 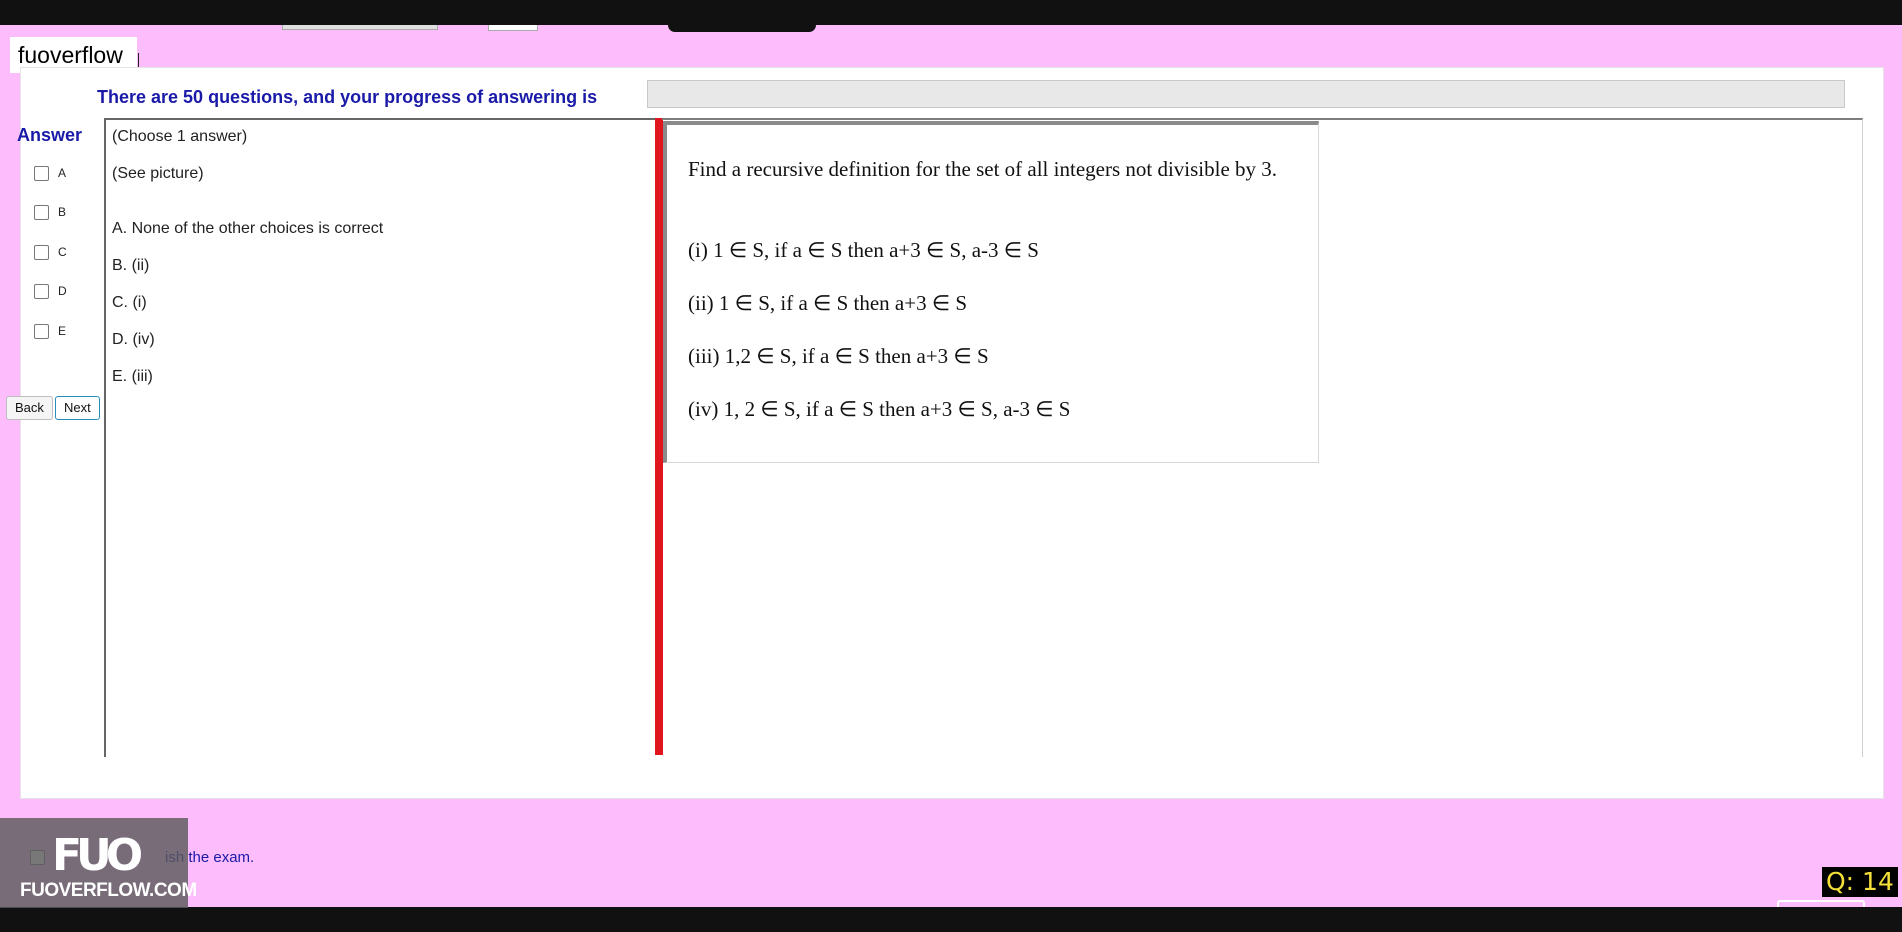 I want to click on answer-option-label: E, so click(x=62, y=331).